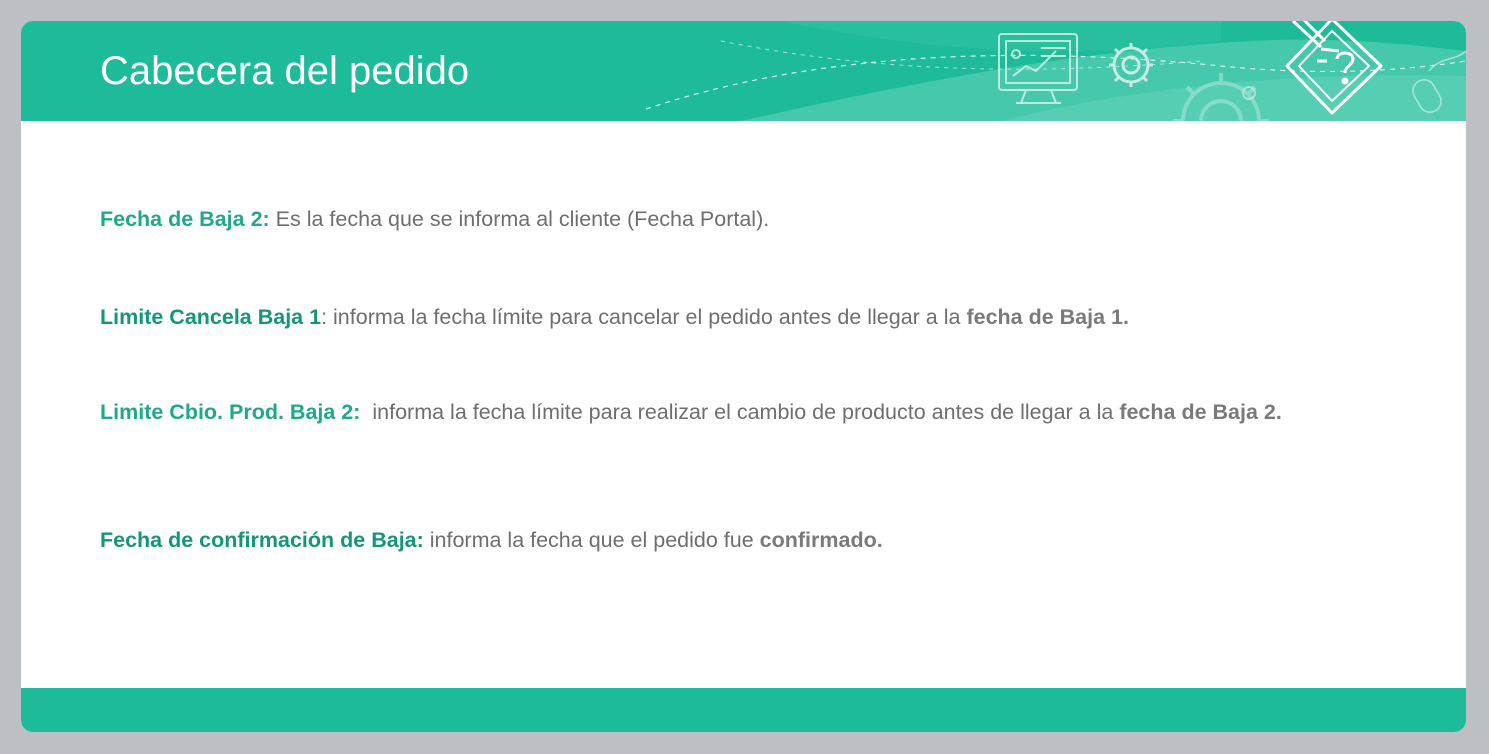  Describe the element at coordinates (285, 71) in the screenshot. I see `page-title: Cabecera del pedido` at that location.